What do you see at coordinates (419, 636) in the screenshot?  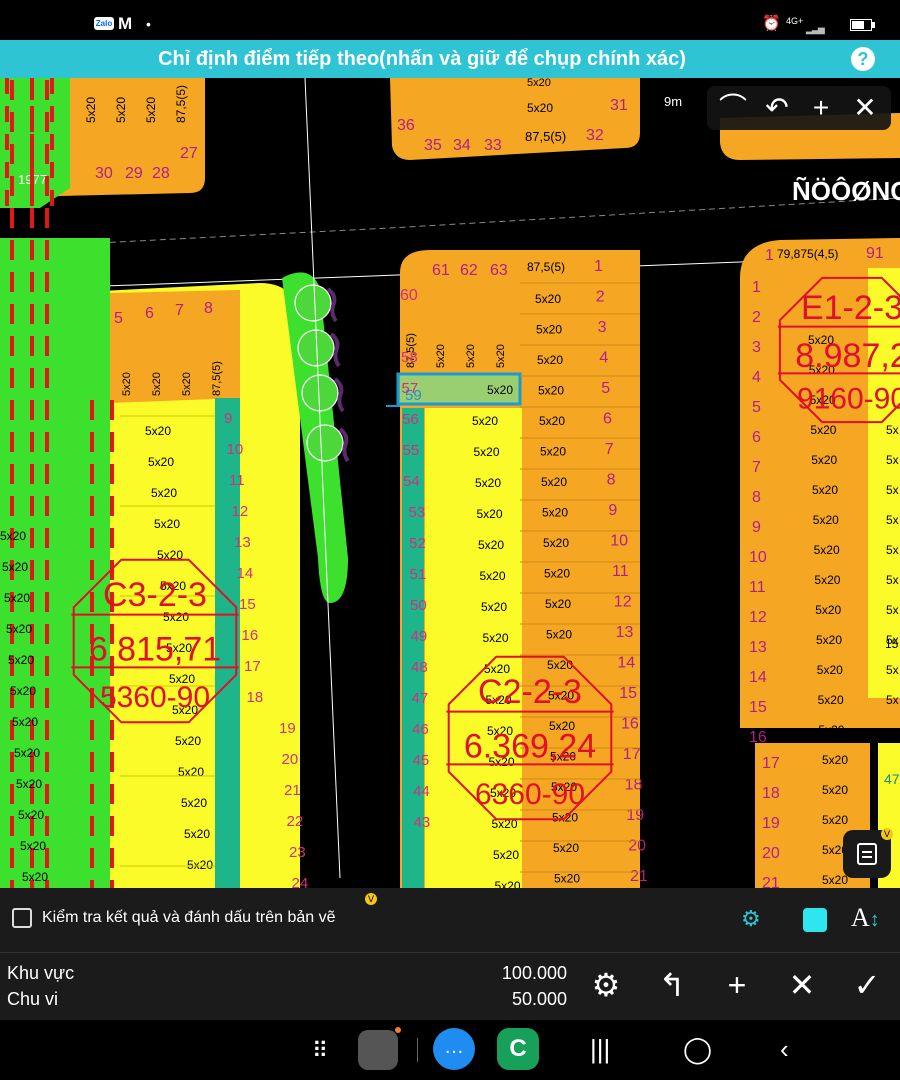 I see `lot-number: 49` at bounding box center [419, 636].